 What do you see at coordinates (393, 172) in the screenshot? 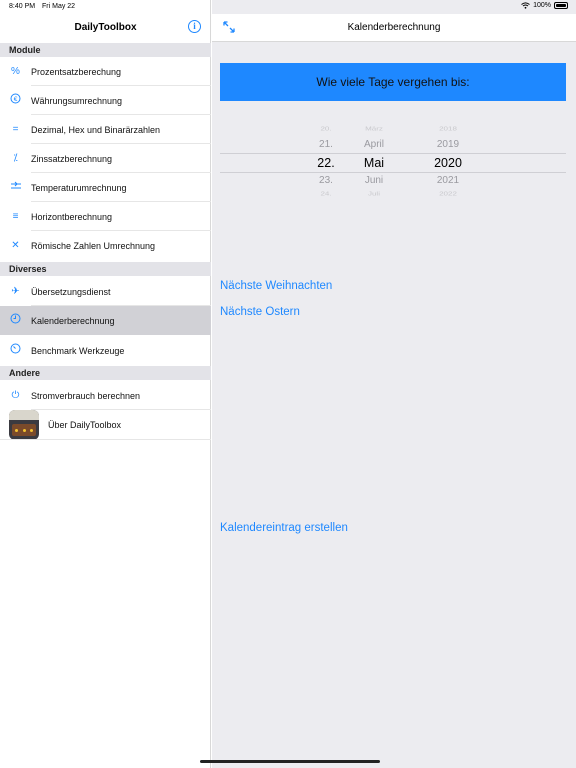
I see `picker-selection-bottom` at bounding box center [393, 172].